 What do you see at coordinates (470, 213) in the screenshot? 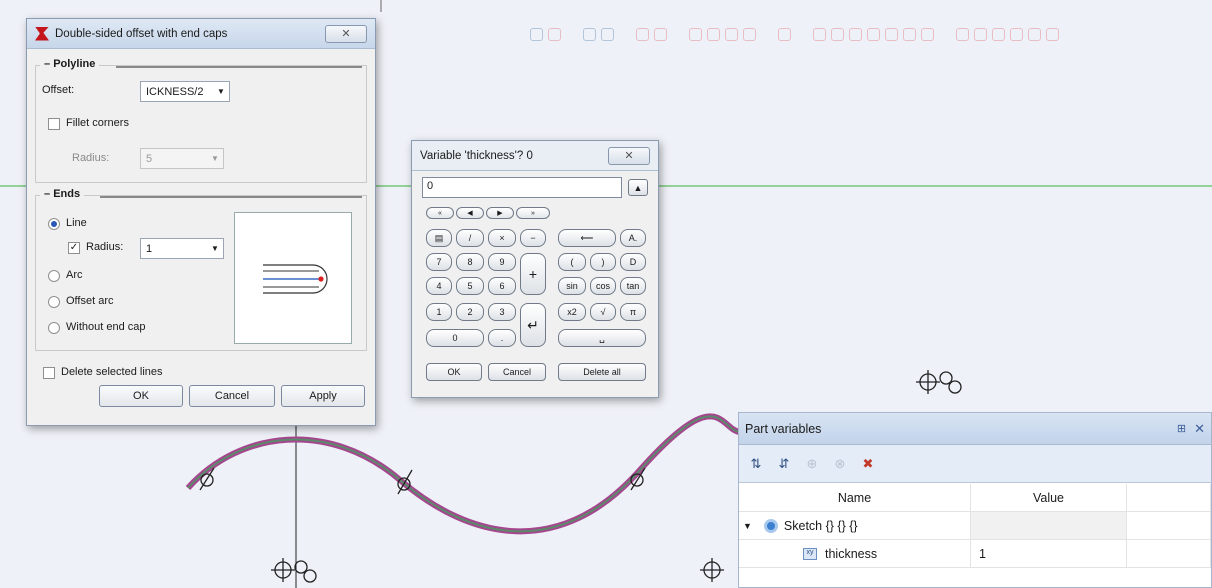
I see `nav-prev-button: ◀` at bounding box center [470, 213].